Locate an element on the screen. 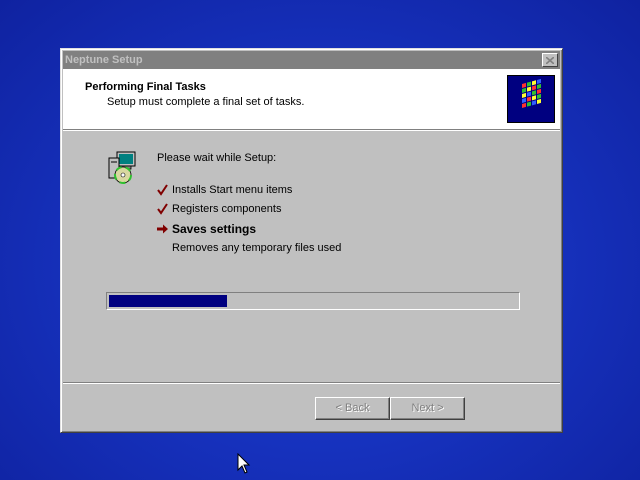  mouse-cursor-icon is located at coordinates (244, 463).